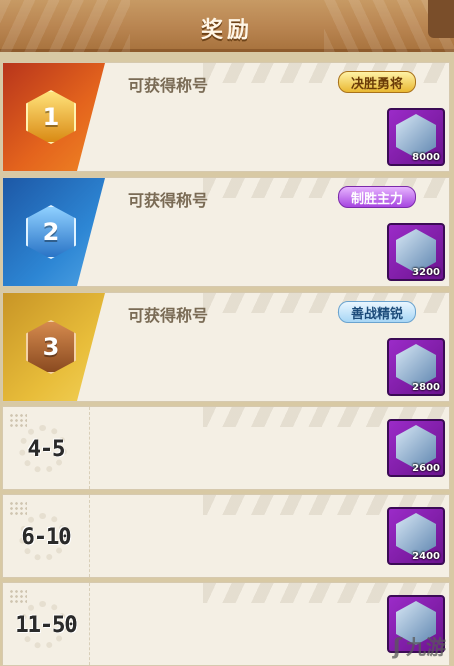  What do you see at coordinates (397, 647) in the screenshot?
I see `watermark-icon: ʃ` at bounding box center [397, 647].